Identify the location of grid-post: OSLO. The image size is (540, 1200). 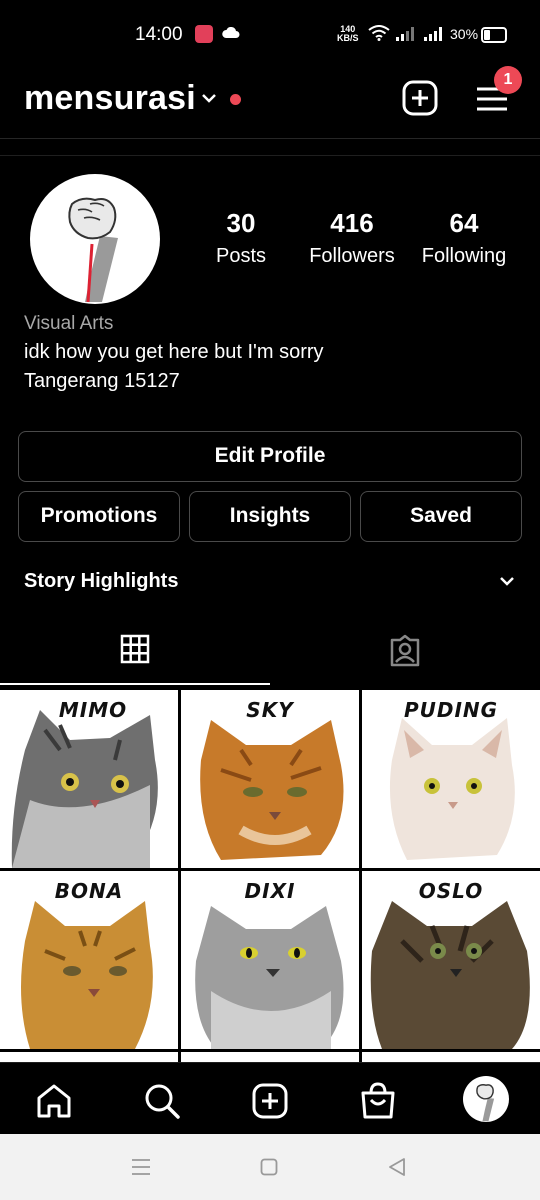
(451, 960).